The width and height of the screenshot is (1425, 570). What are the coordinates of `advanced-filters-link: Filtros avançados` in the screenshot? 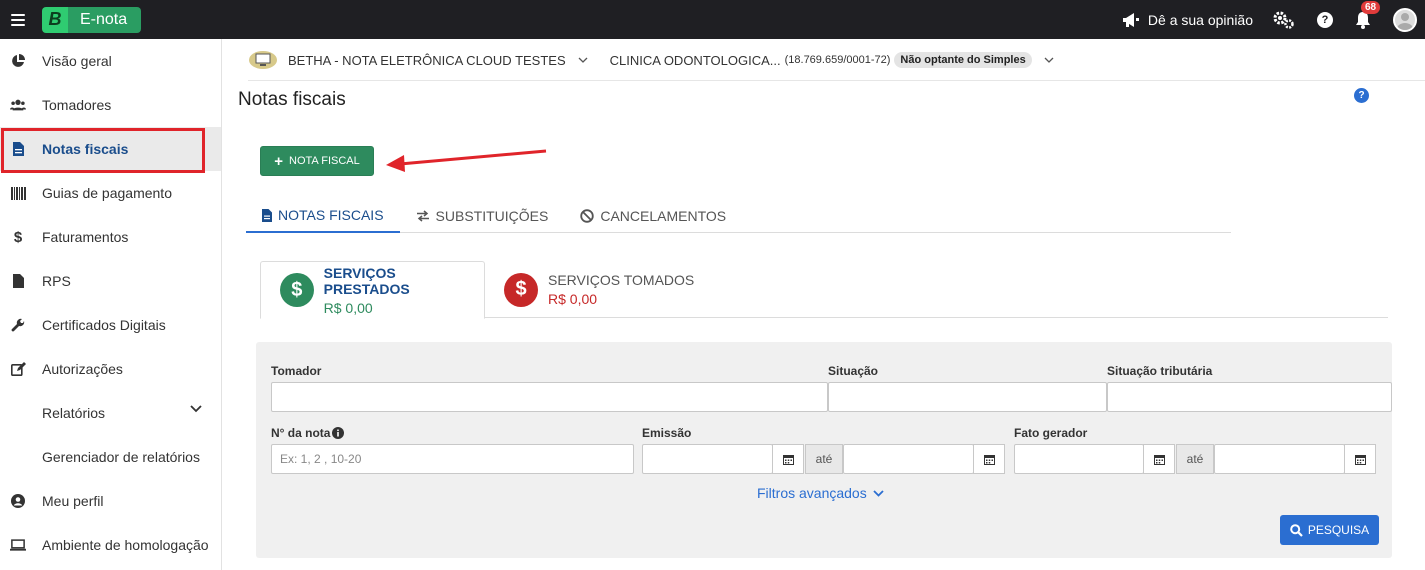 It's located at (820, 493).